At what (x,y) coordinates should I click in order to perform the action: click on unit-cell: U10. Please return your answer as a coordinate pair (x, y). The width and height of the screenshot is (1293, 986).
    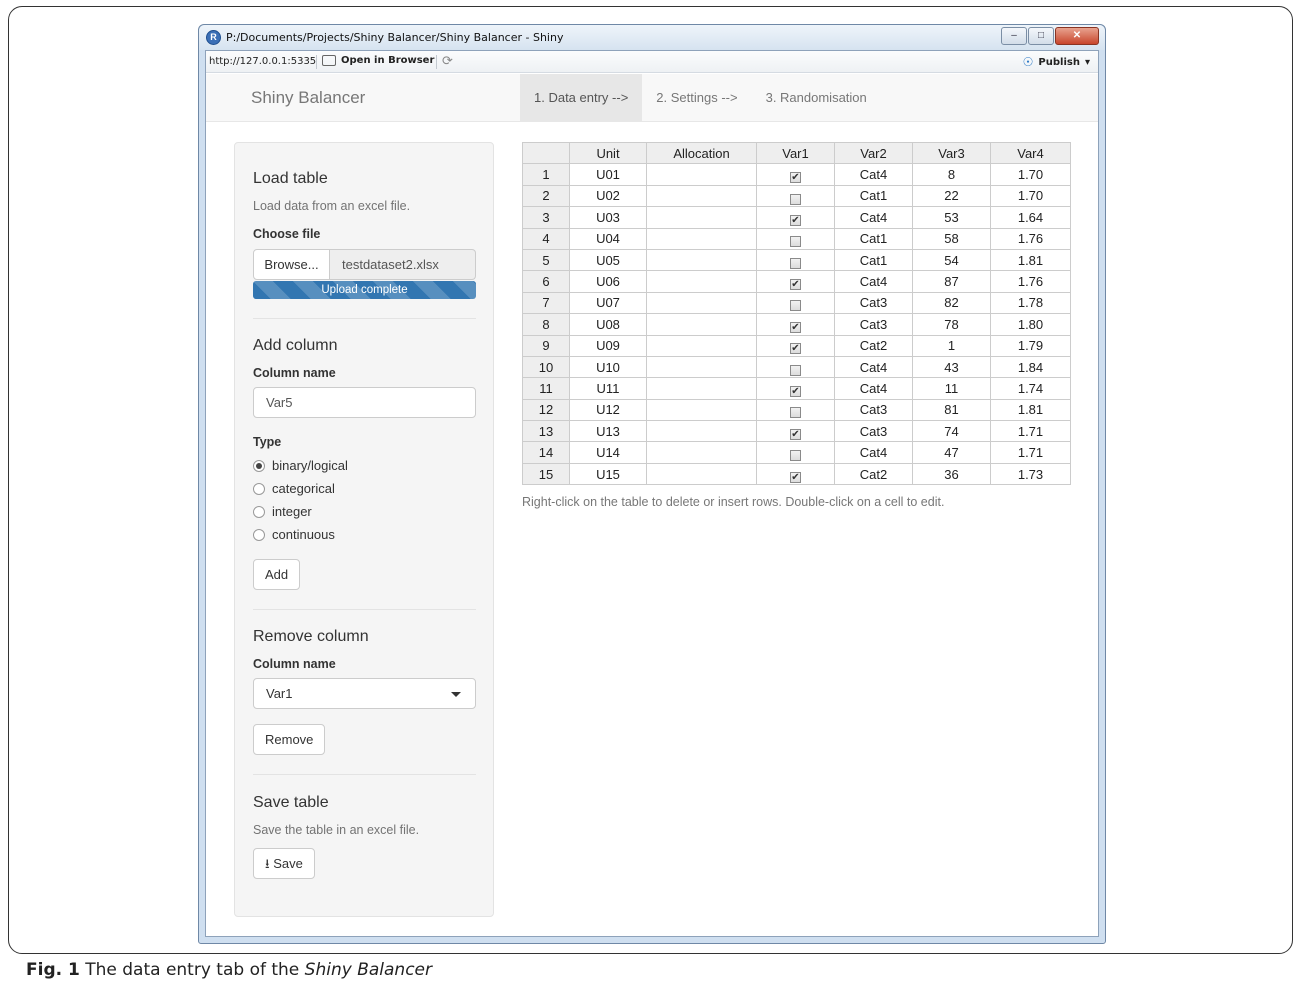
    Looking at the image, I should click on (608, 367).